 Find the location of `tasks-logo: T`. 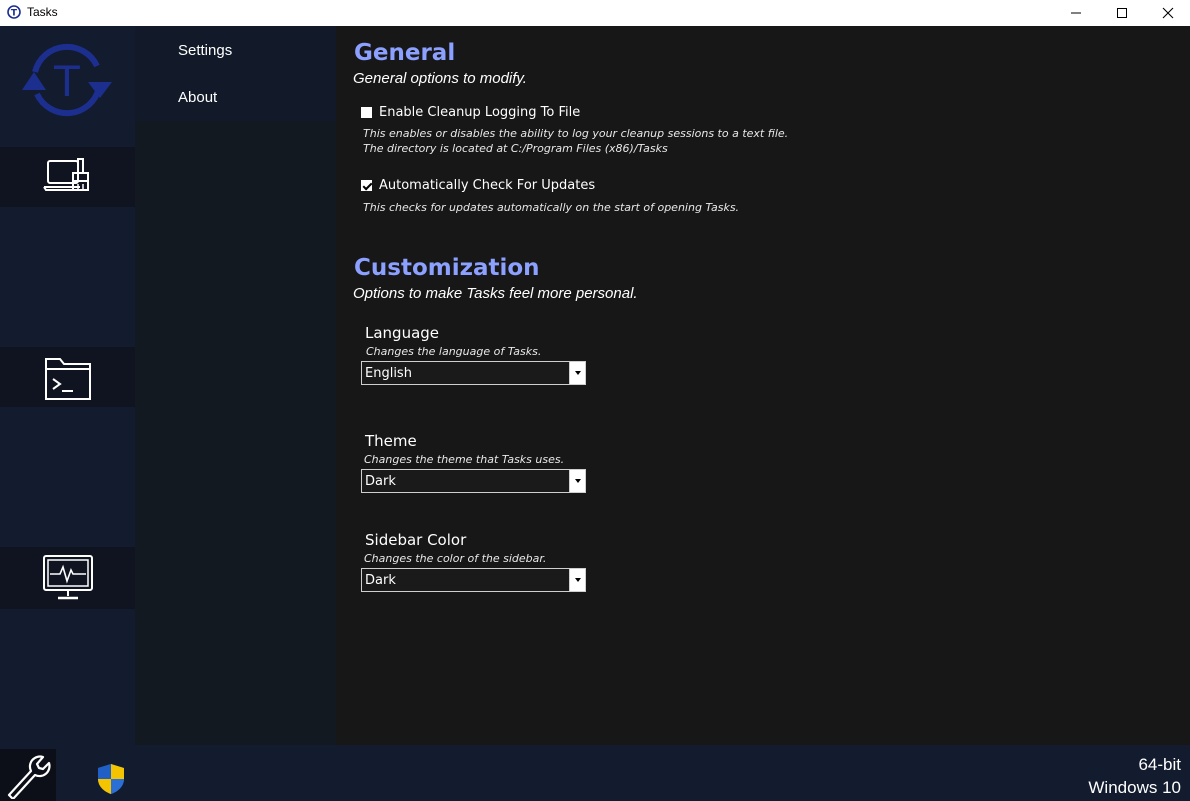

tasks-logo: T is located at coordinates (67, 80).